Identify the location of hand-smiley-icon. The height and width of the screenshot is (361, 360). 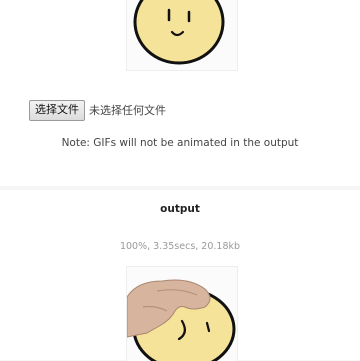
(181, 320).